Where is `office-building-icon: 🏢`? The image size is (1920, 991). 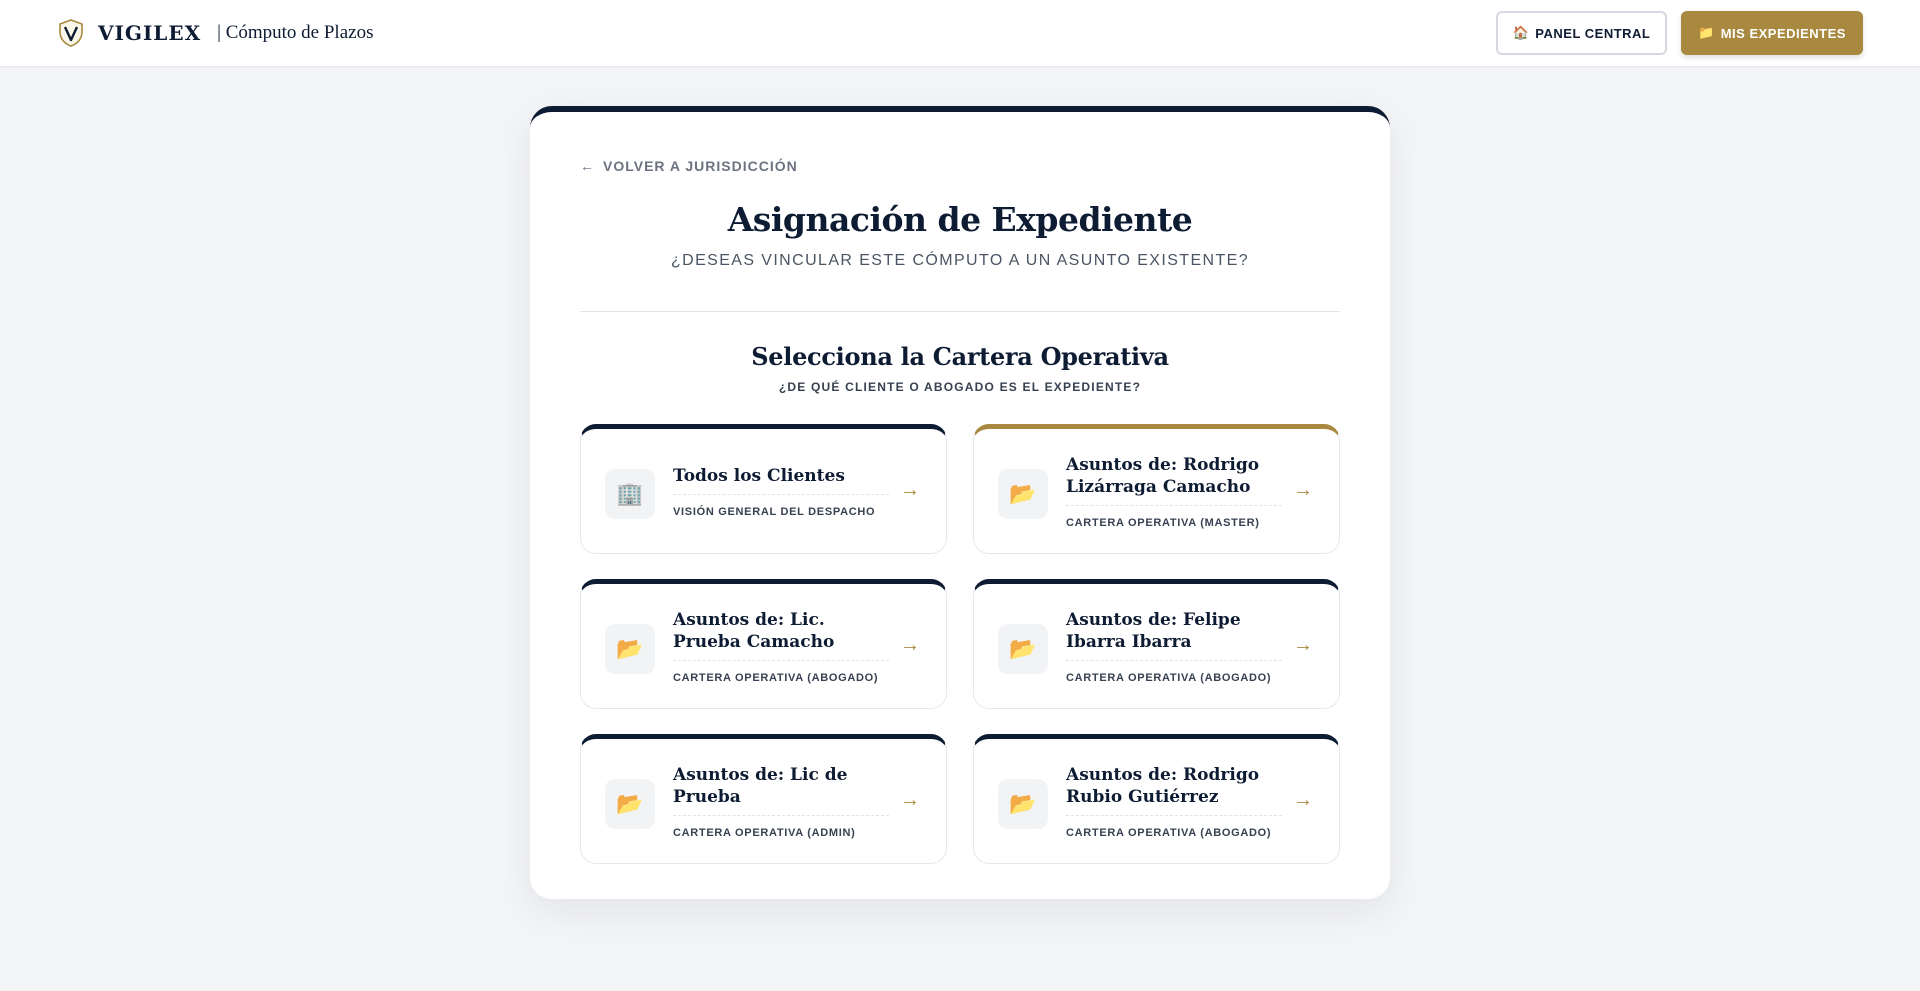
office-building-icon: 🏢 is located at coordinates (630, 494).